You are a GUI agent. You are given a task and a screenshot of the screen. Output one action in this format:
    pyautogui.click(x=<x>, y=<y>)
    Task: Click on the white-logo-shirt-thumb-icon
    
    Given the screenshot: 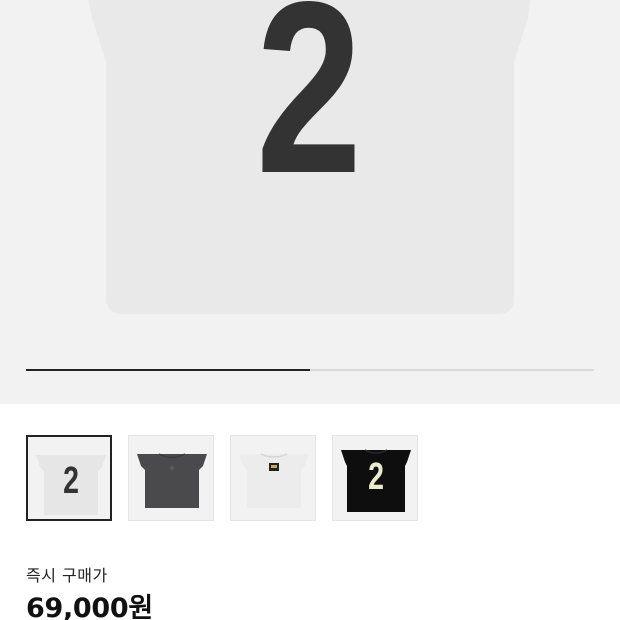 What is the action you would take?
    pyautogui.click(x=274, y=480)
    